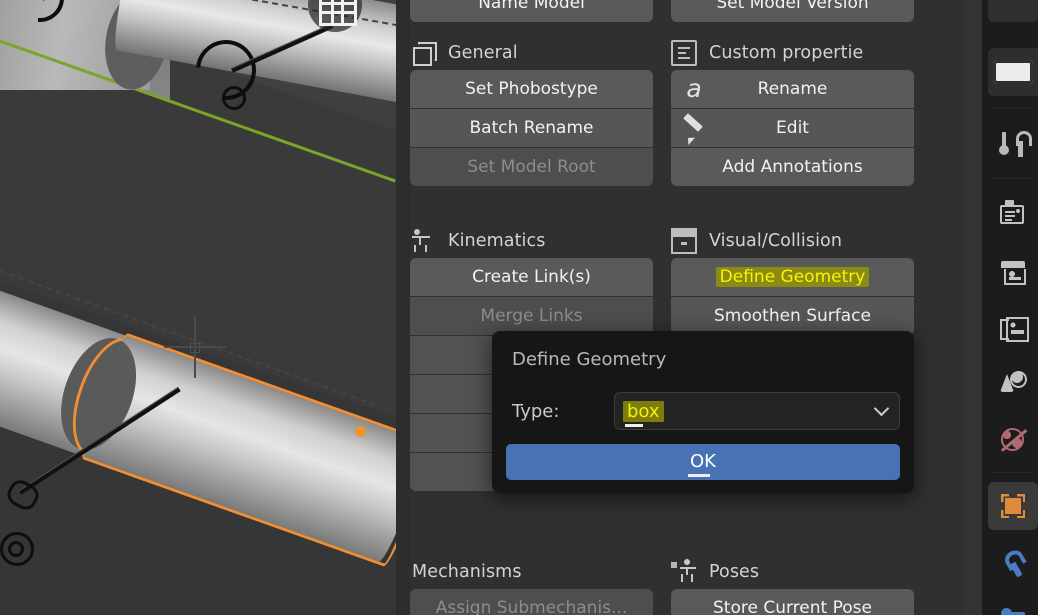  I want to click on orange-square-brackets-icon, so click(1013, 506).